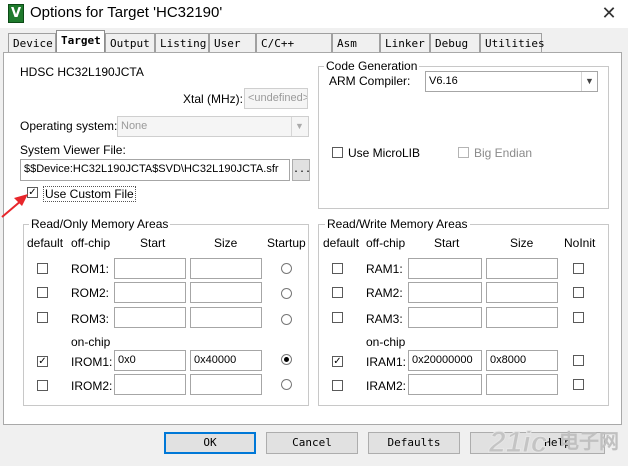 The image size is (639, 466). Describe the element at coordinates (372, 66) in the screenshot. I see `code-generation-title: Code Generation` at that location.